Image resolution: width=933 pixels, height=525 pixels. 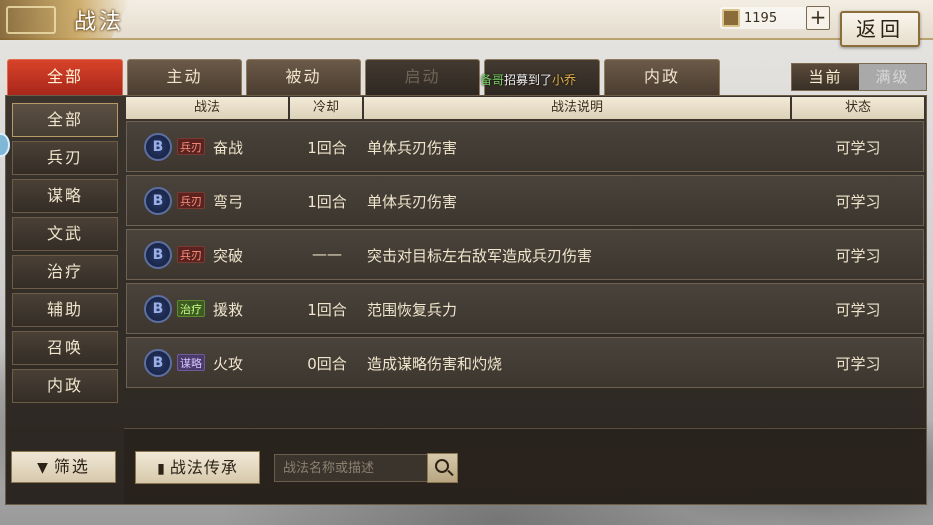 What do you see at coordinates (99, 22) in the screenshot?
I see `page-title: 战法` at bounding box center [99, 22].